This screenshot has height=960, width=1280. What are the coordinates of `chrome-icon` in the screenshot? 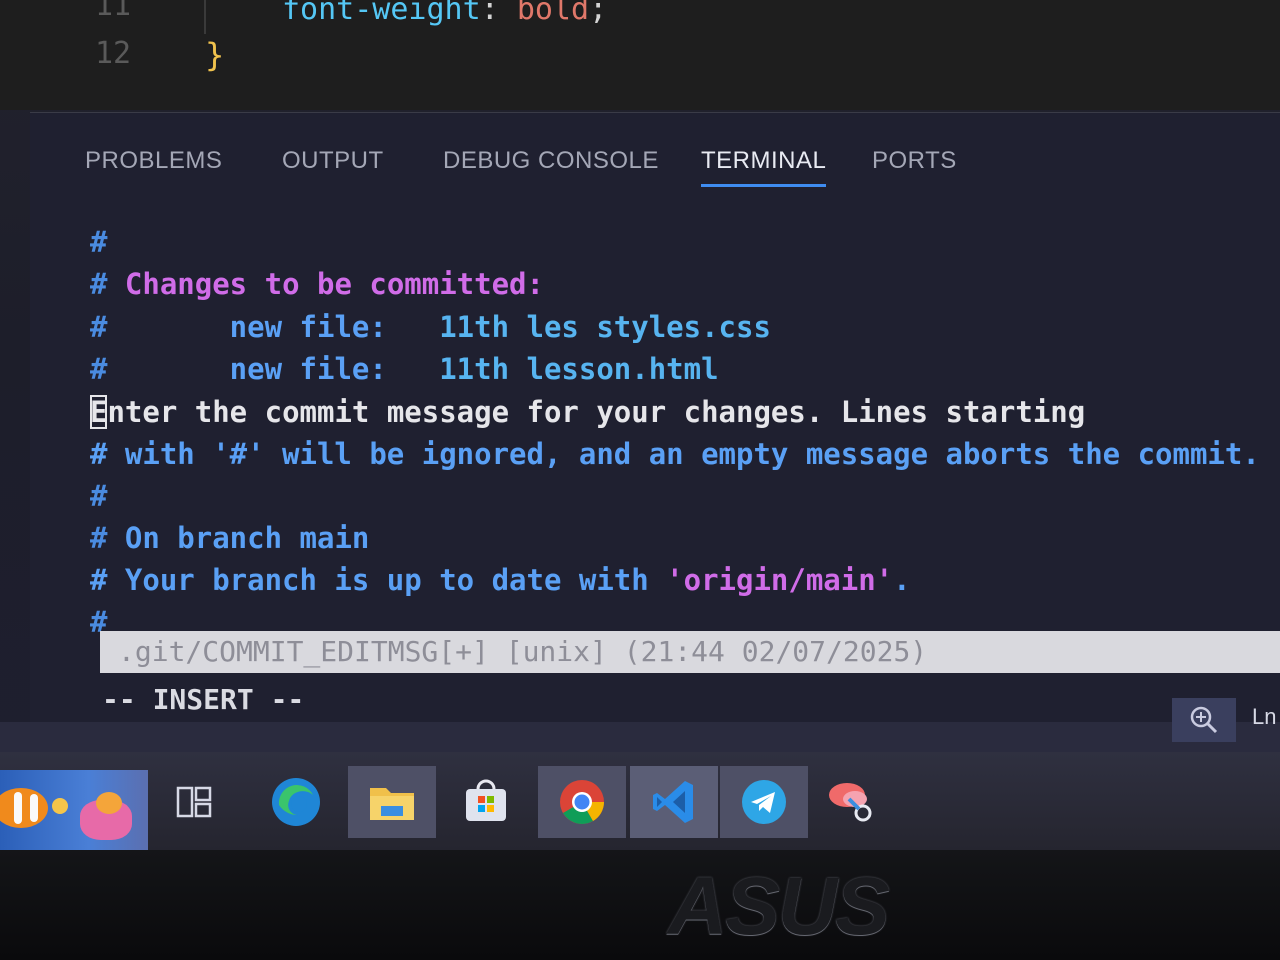 It's located at (582, 802).